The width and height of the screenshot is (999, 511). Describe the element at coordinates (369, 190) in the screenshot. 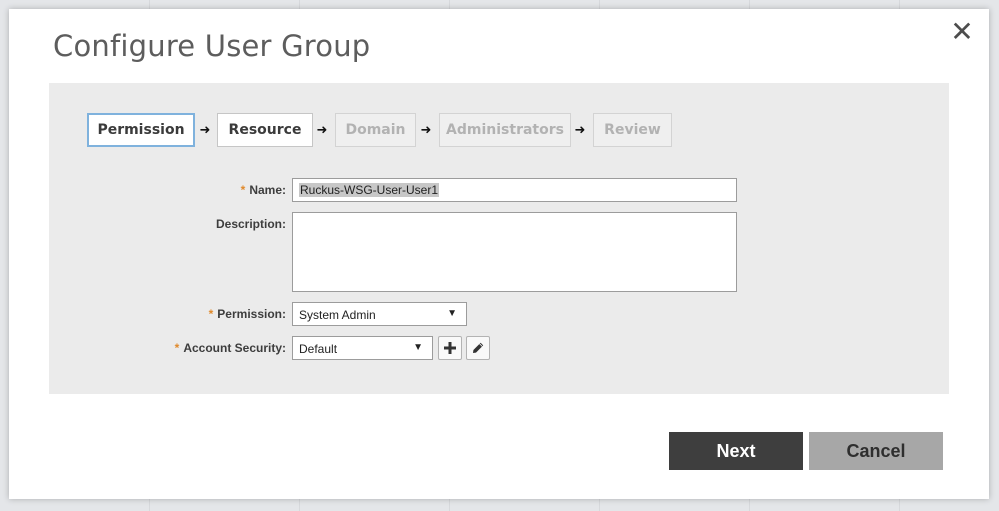

I see `name-value: Ruckus-WSG-User-User1` at that location.